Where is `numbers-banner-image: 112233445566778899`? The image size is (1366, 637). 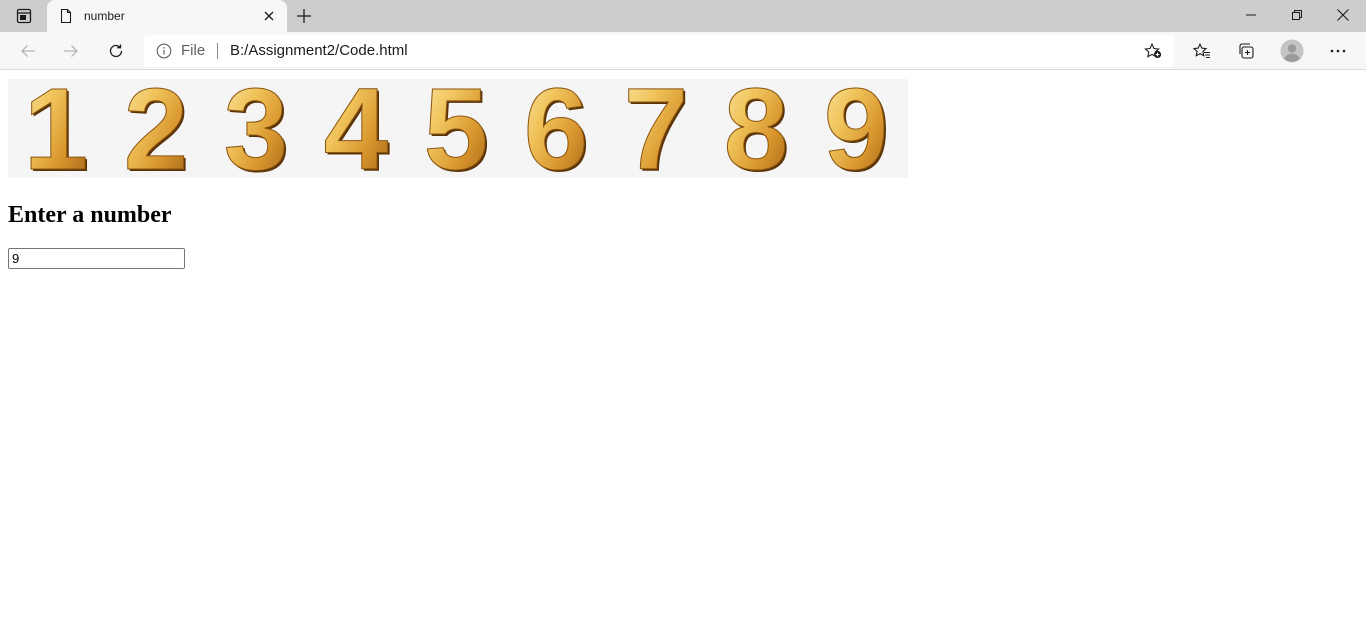 numbers-banner-image: 112233445566778899 is located at coordinates (458, 128).